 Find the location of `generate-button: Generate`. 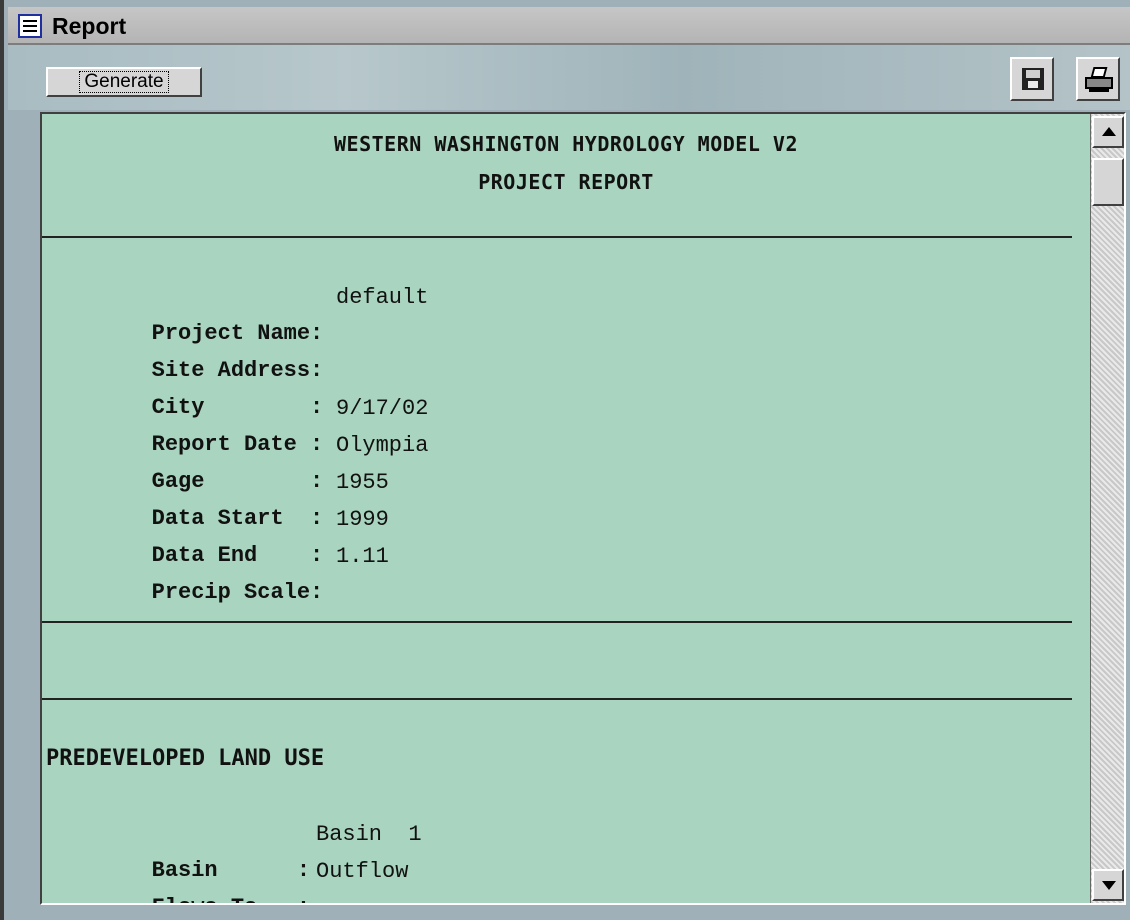

generate-button: Generate is located at coordinates (124, 82).